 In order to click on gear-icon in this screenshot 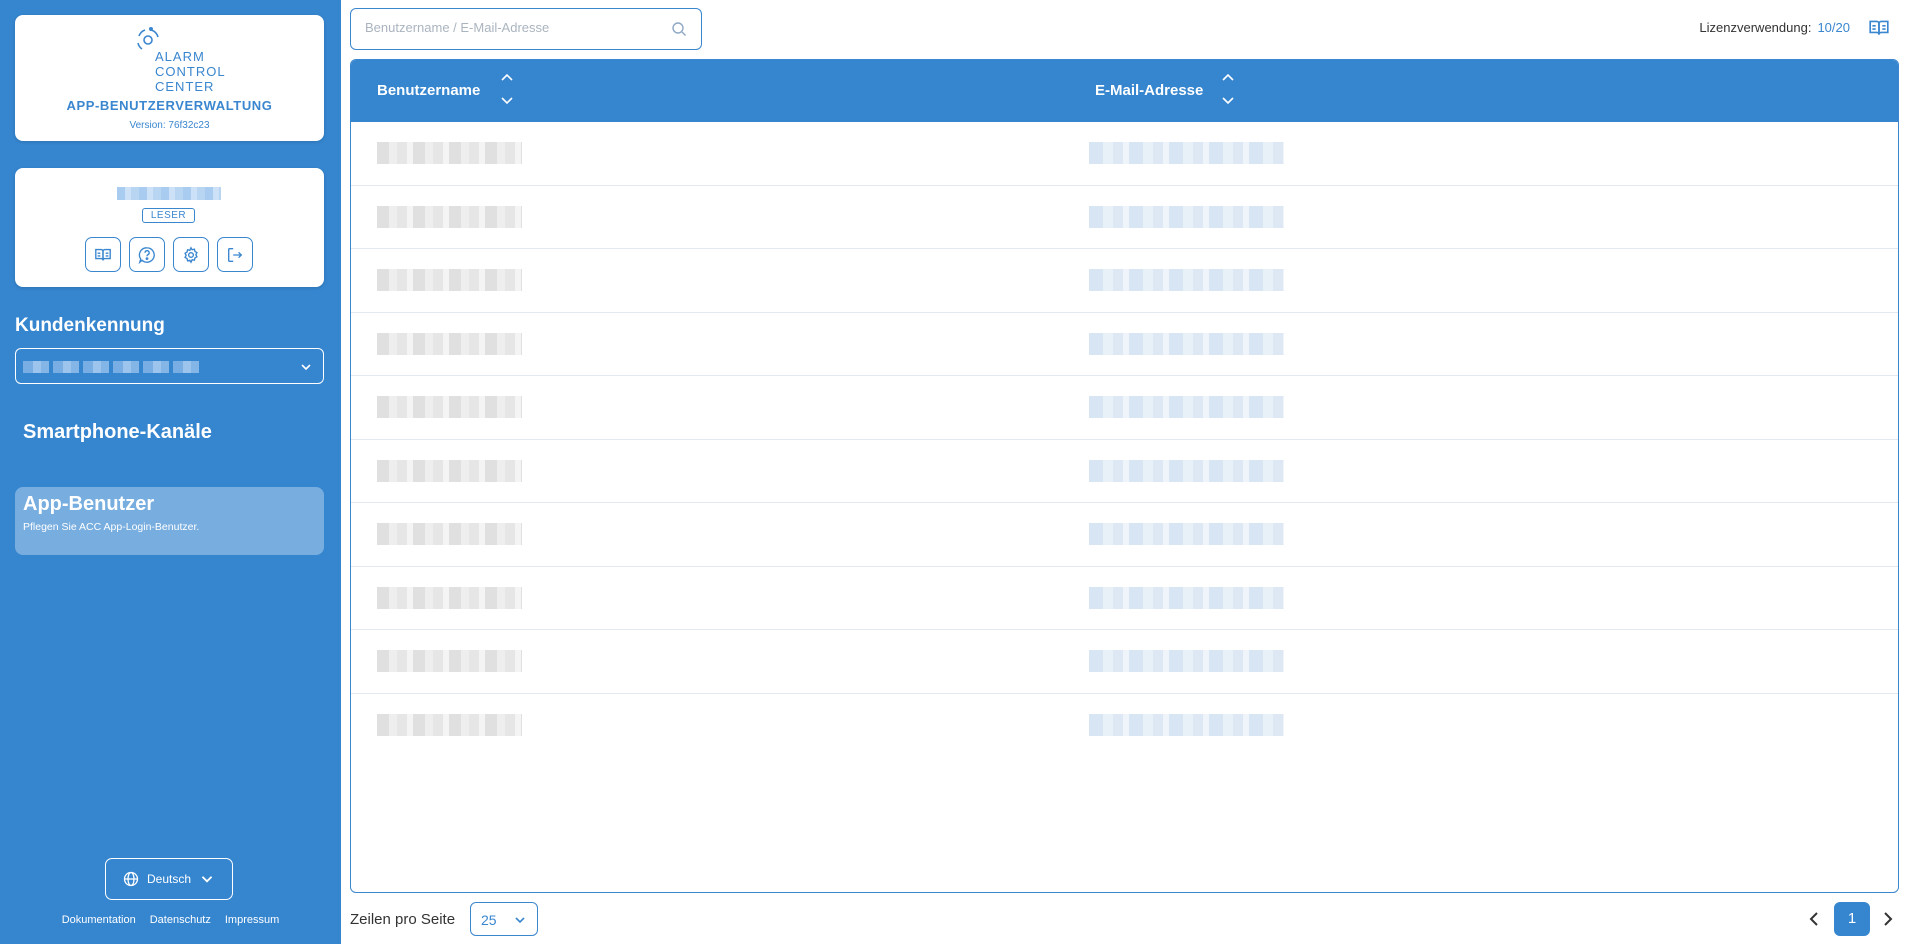, I will do `click(191, 254)`.